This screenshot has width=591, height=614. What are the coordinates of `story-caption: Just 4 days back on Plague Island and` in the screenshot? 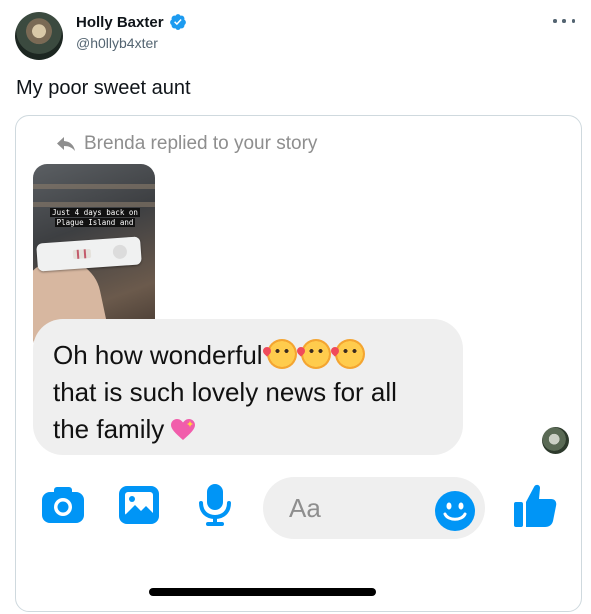 It's located at (95, 218).